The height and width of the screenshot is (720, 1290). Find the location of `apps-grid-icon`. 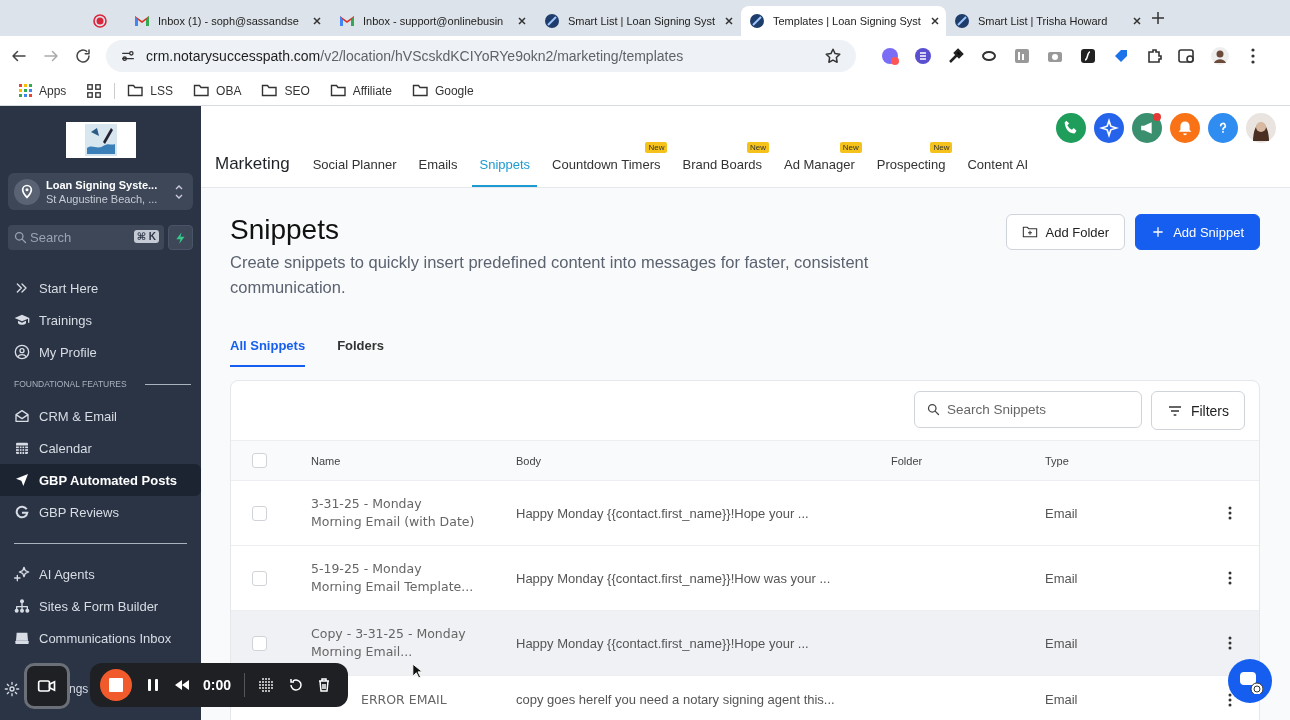

apps-grid-icon is located at coordinates (25, 90).